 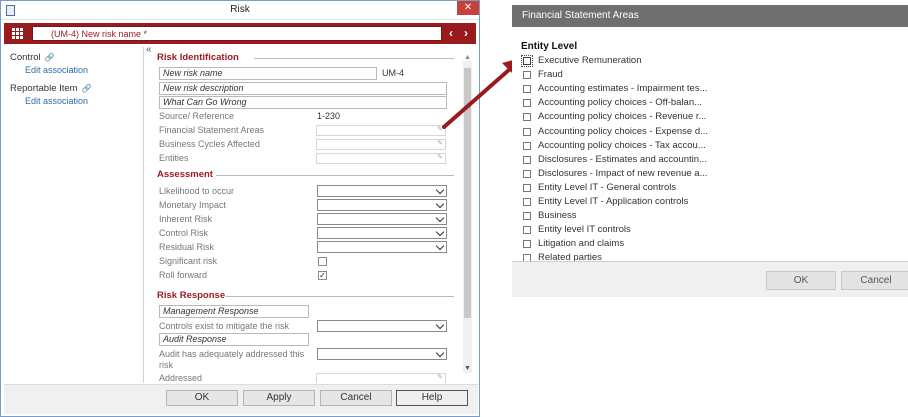 What do you see at coordinates (188, 261) in the screenshot?
I see `significant-label: Significant risk` at bounding box center [188, 261].